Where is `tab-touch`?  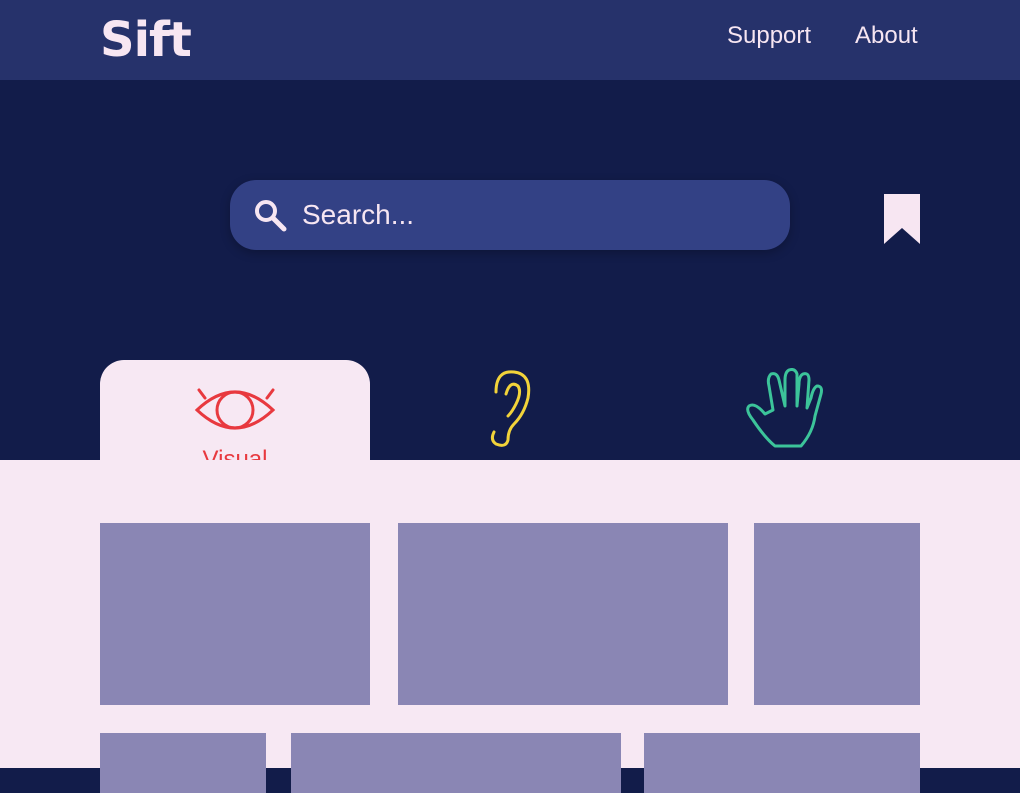
tab-touch is located at coordinates (785, 410).